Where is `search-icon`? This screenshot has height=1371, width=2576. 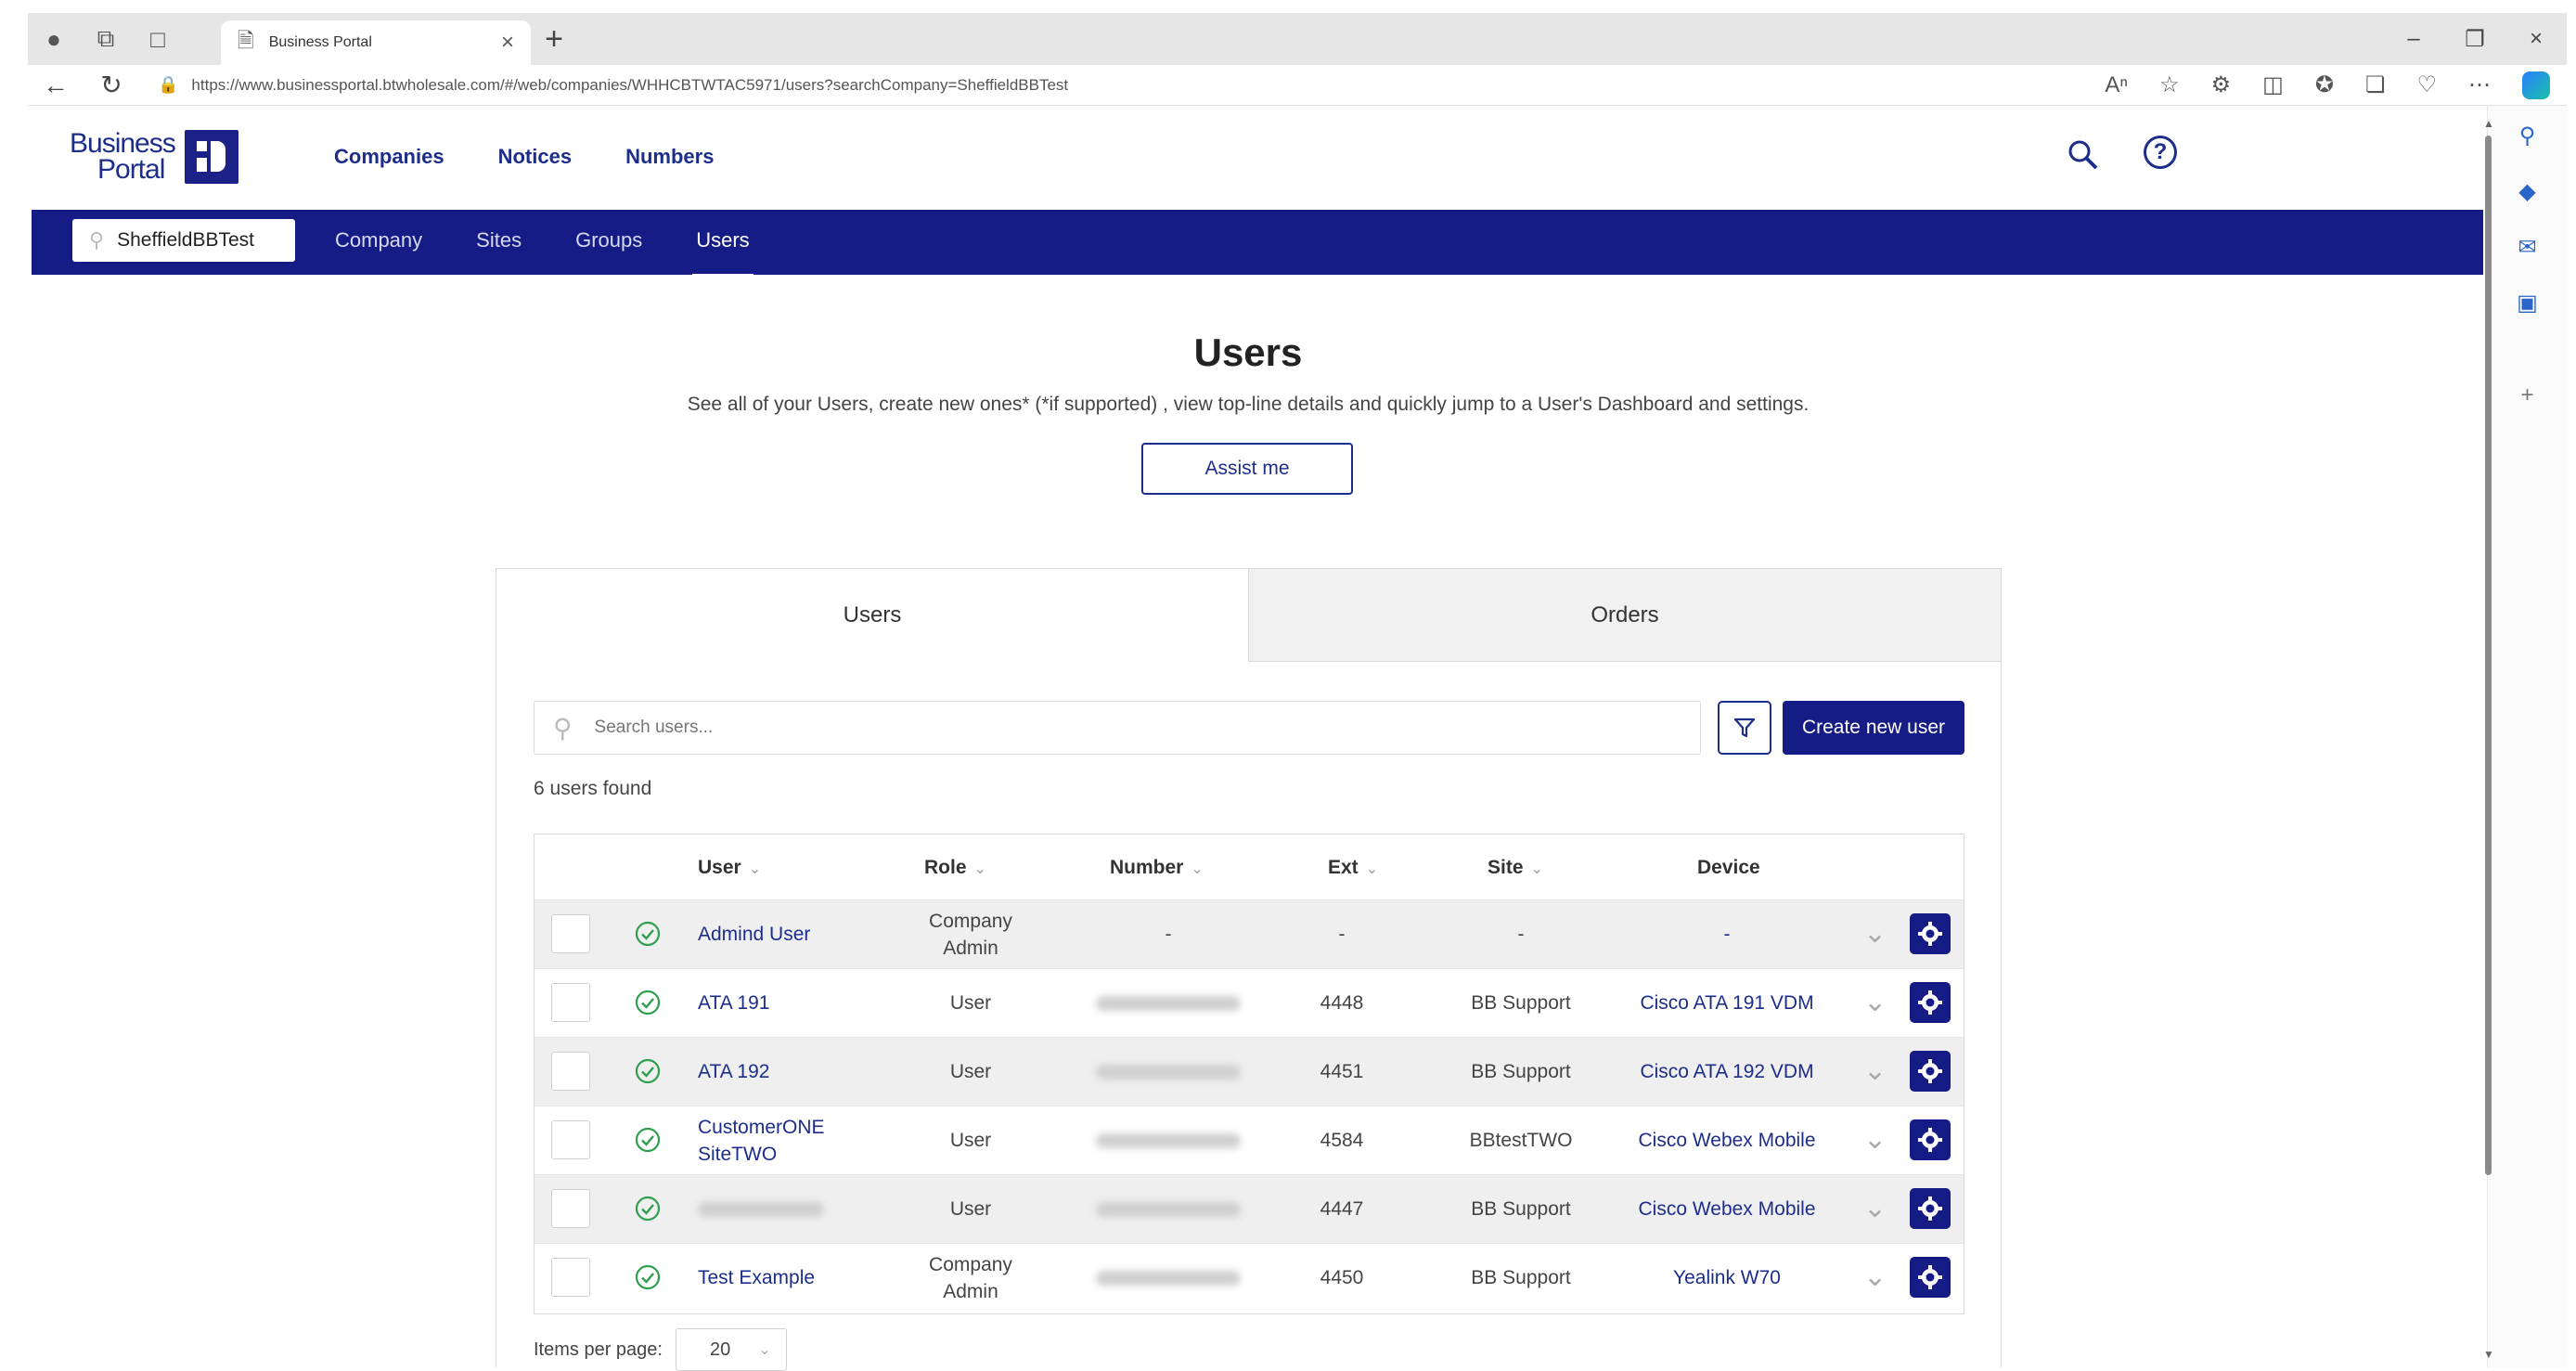 search-icon is located at coordinates (2084, 156).